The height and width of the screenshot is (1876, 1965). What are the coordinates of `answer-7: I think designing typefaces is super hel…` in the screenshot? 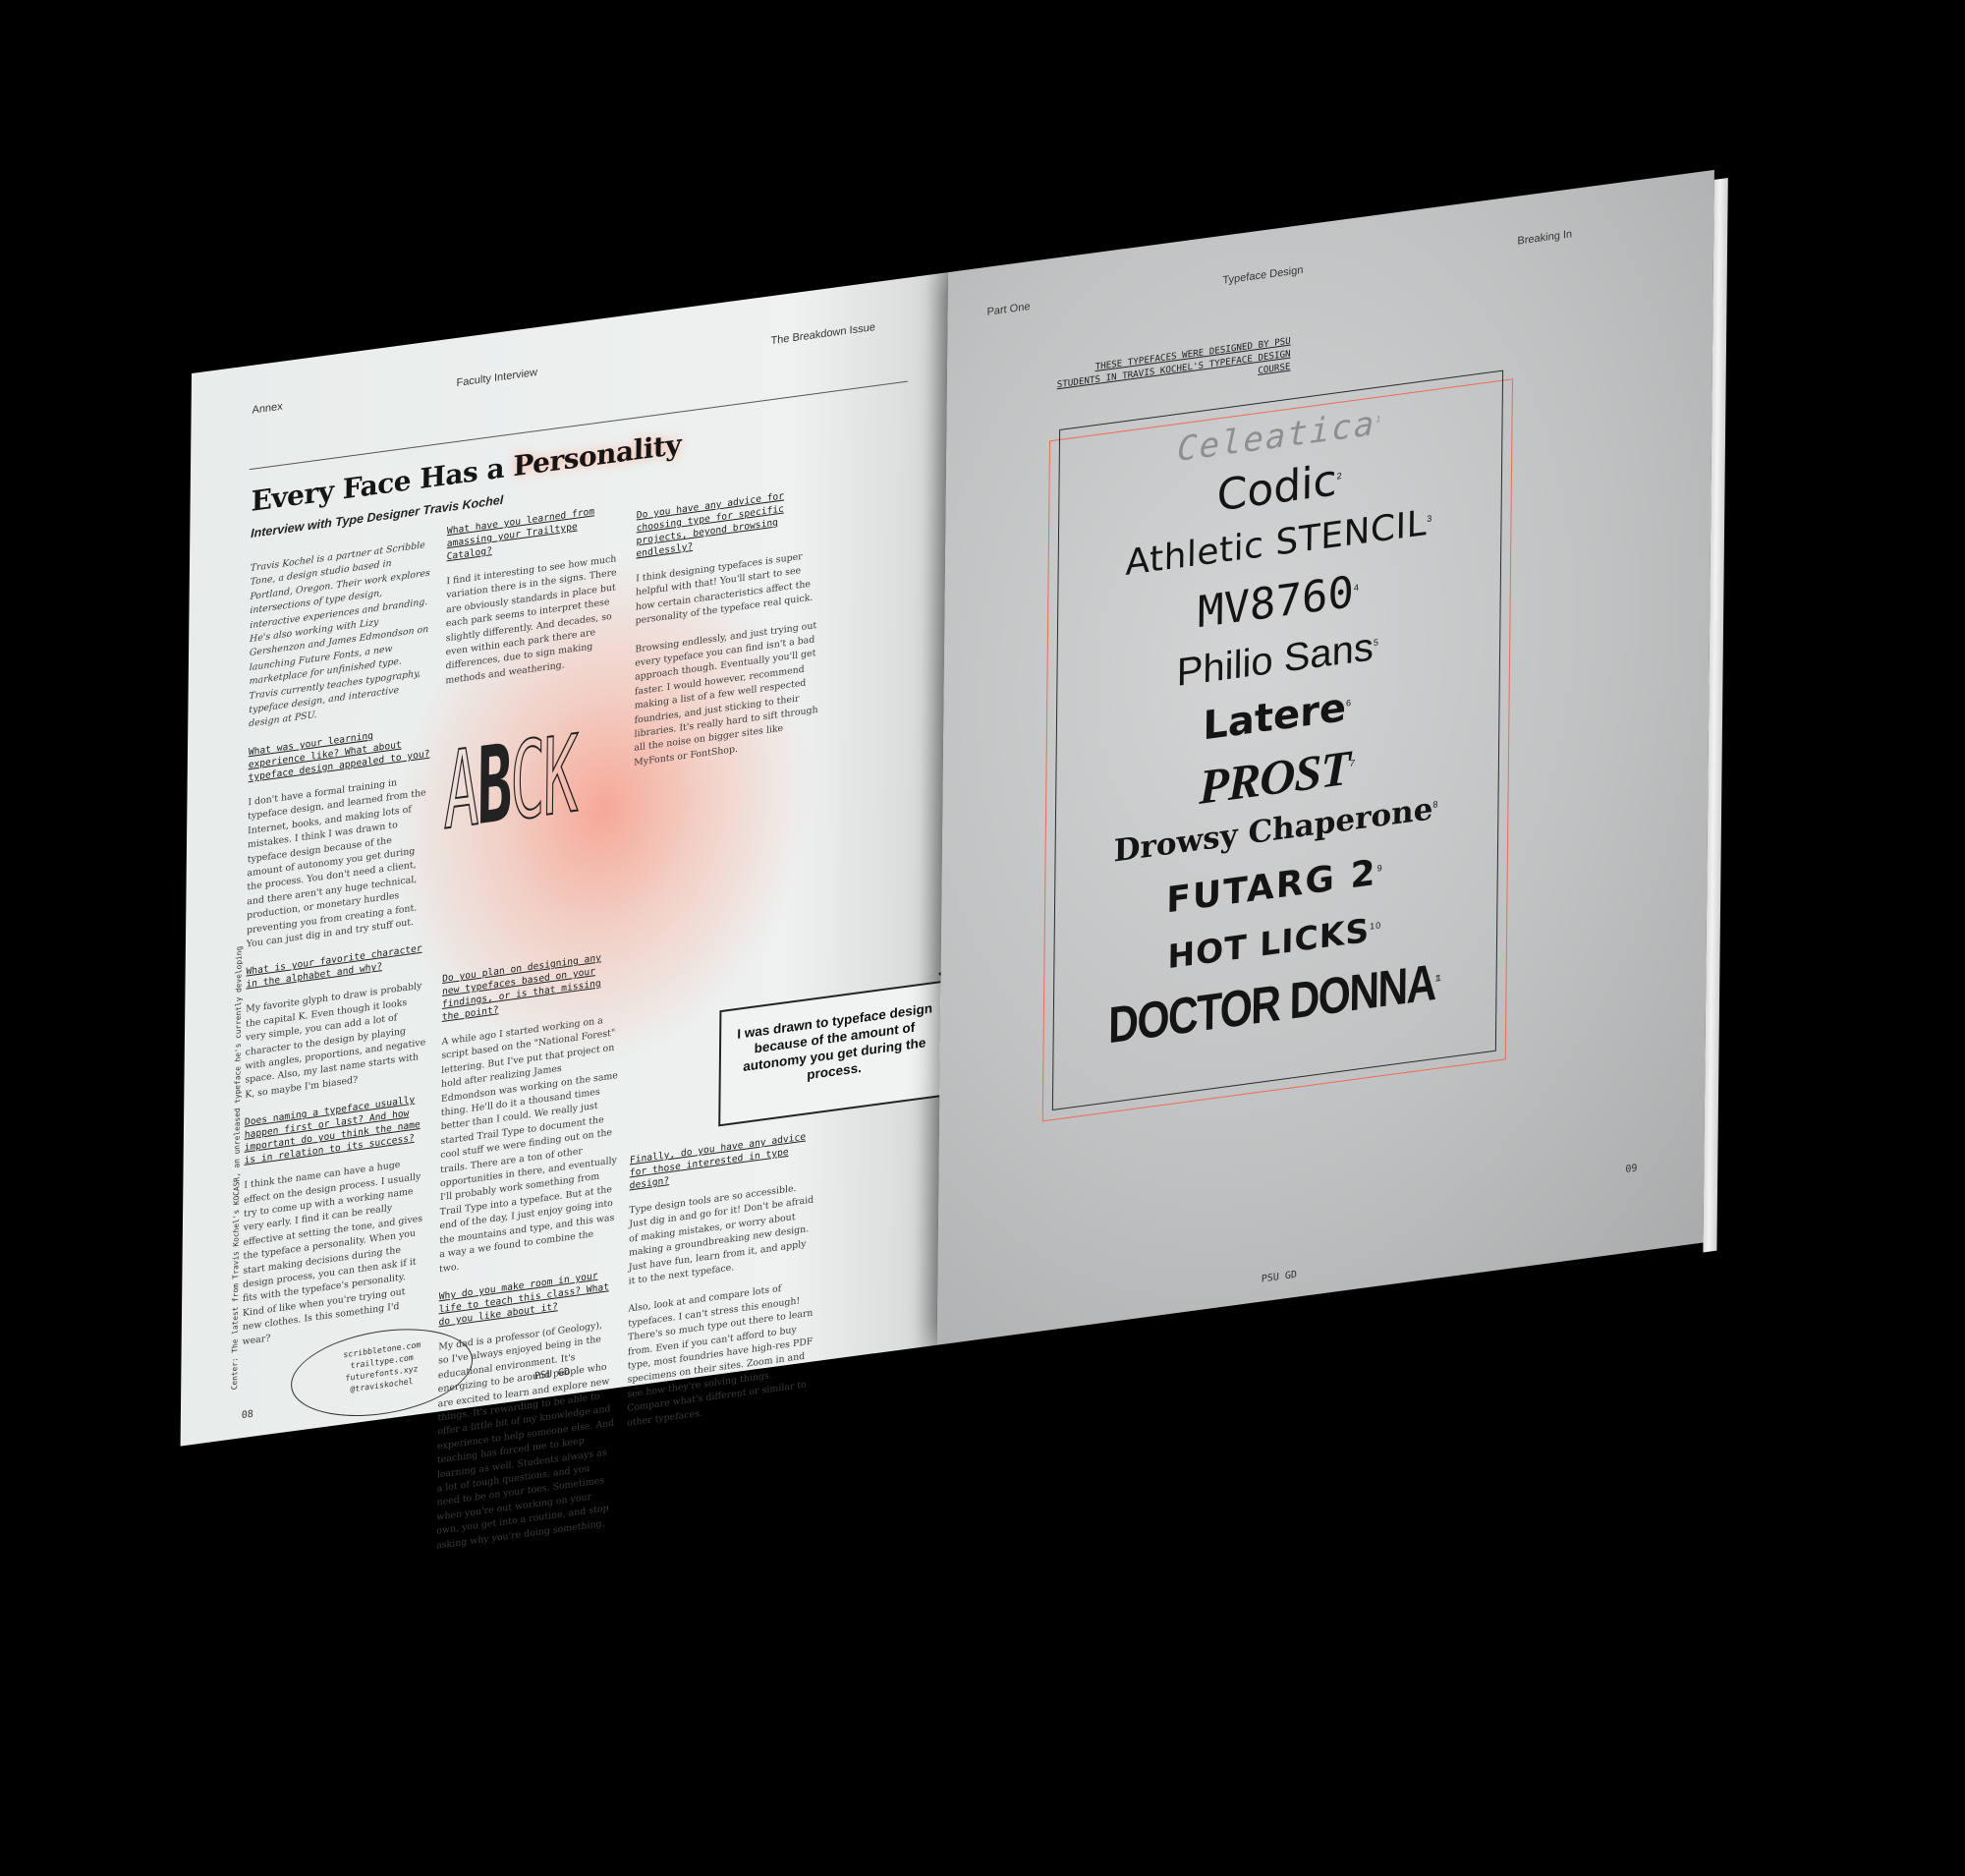 It's located at (724, 588).